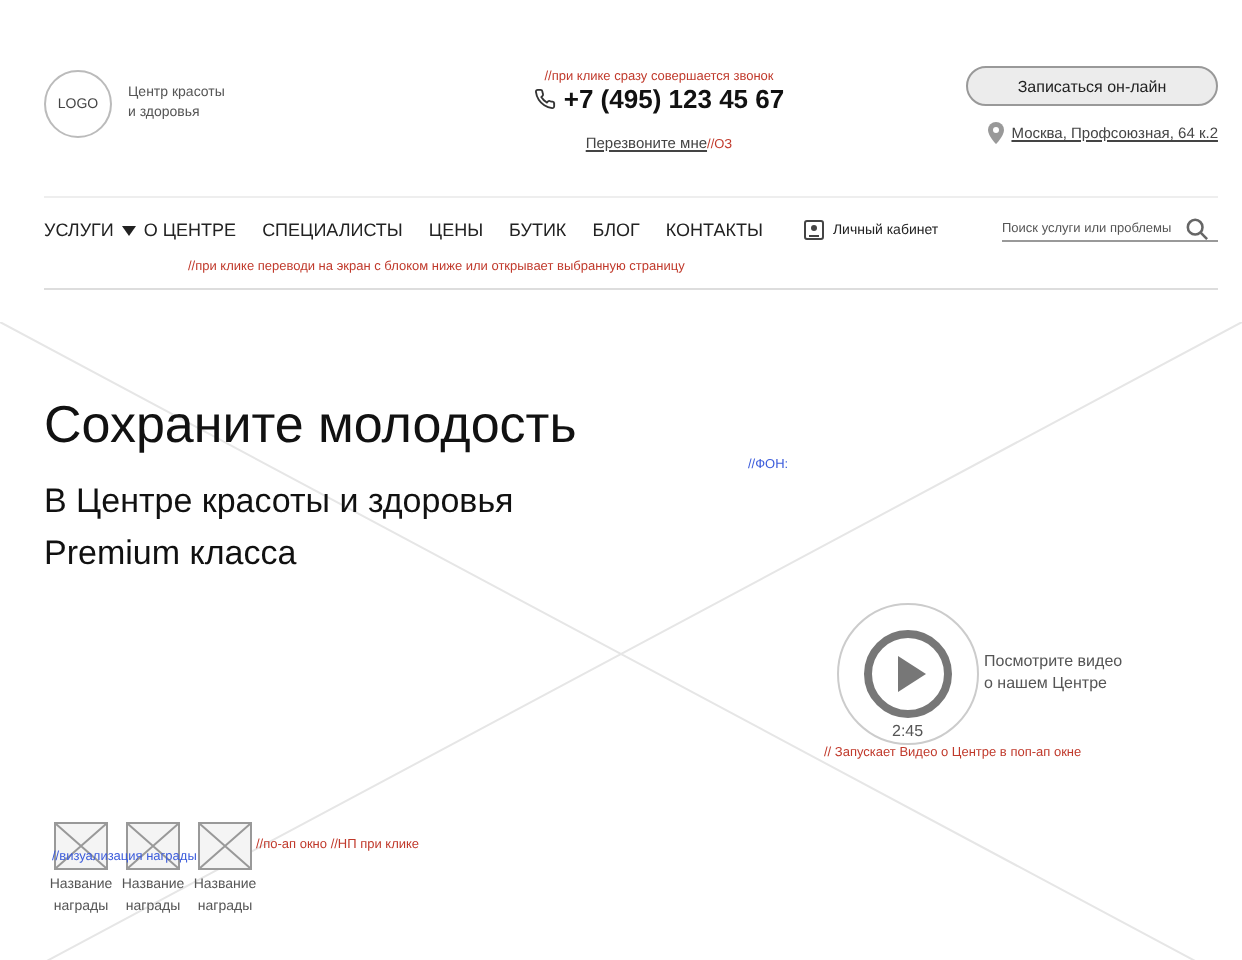  What do you see at coordinates (310, 425) in the screenshot?
I see `hero-title: Сохраните молодость` at bounding box center [310, 425].